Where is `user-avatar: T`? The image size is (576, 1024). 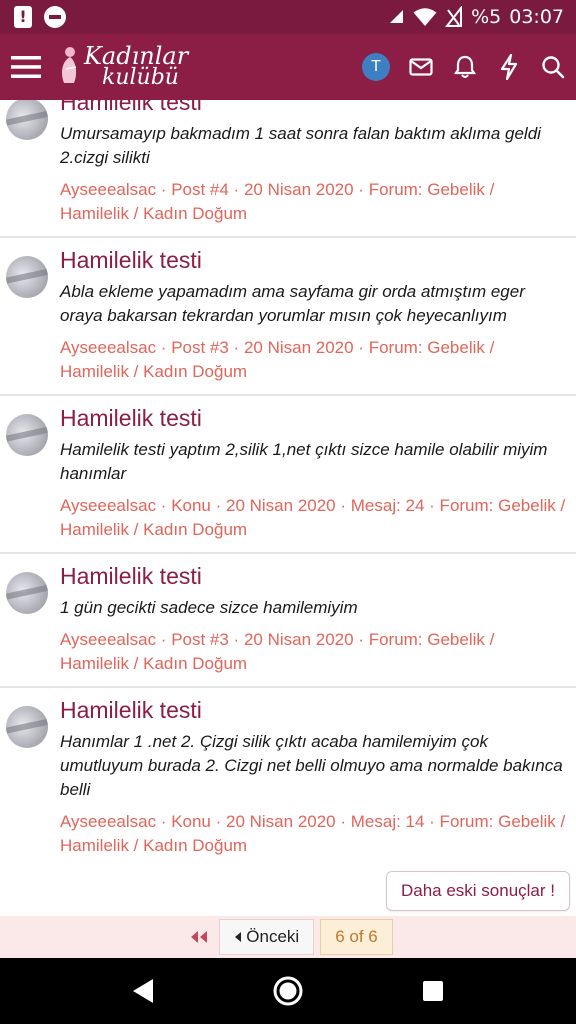
user-avatar: T is located at coordinates (376, 67).